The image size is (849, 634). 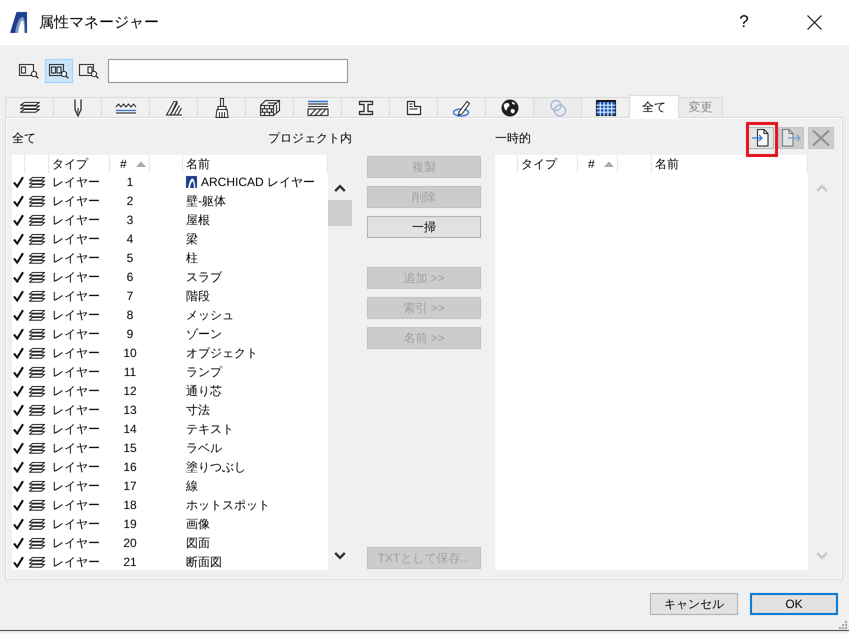 I want to click on i-beam-icon, so click(x=366, y=108).